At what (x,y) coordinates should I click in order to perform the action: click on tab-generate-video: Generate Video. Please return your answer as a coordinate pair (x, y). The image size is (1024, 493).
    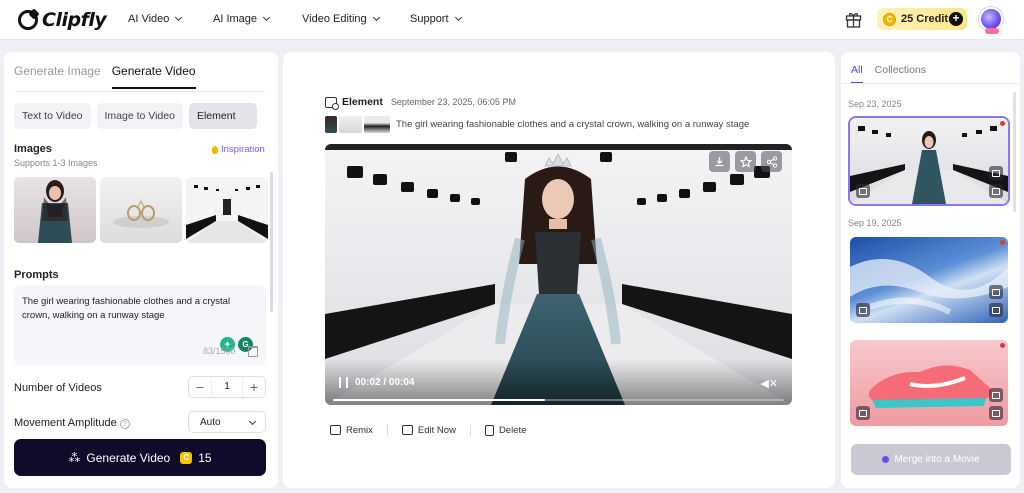
    Looking at the image, I should click on (153, 76).